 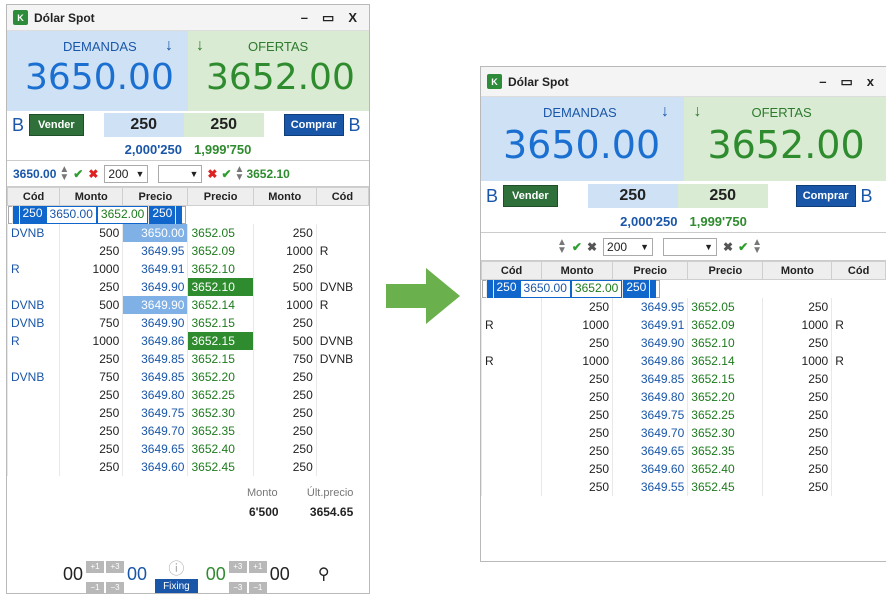 What do you see at coordinates (155, 287) in the screenshot?
I see `cell-bid-price: 3649.90` at bounding box center [155, 287].